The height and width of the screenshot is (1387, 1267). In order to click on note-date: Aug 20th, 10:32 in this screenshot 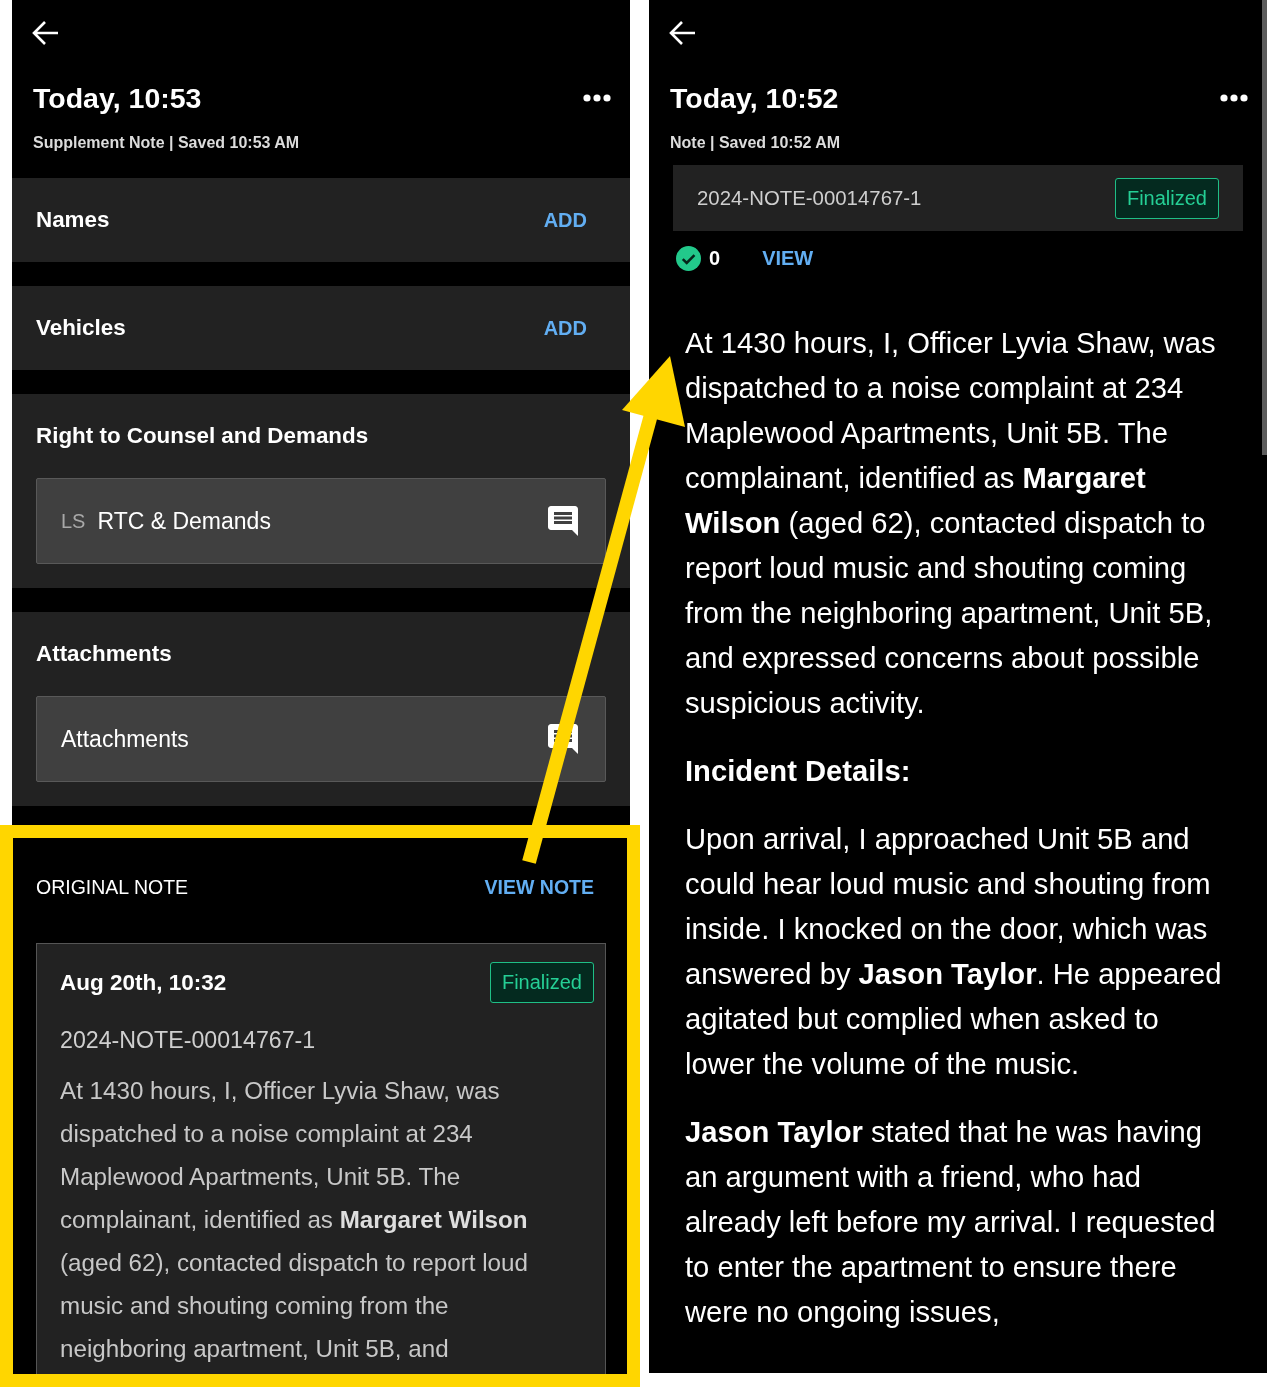, I will do `click(143, 982)`.